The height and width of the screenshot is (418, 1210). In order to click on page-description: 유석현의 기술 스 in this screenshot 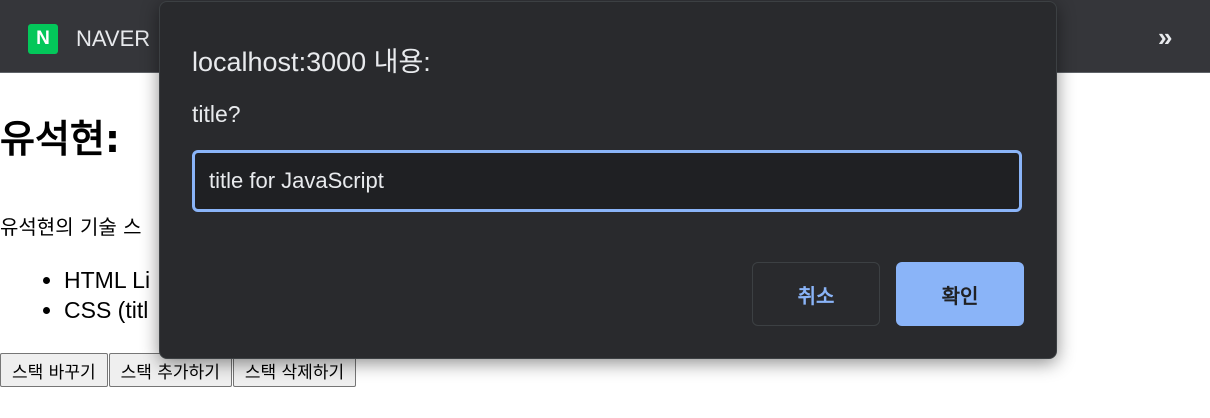, I will do `click(71, 227)`.